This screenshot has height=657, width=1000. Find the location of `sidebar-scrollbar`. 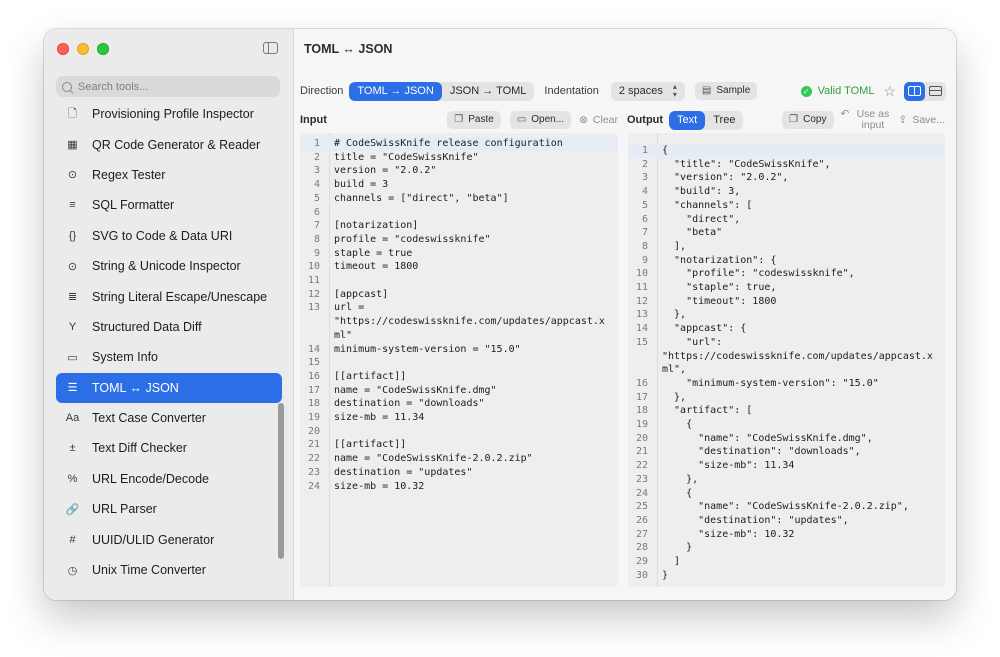

sidebar-scrollbar is located at coordinates (281, 481).